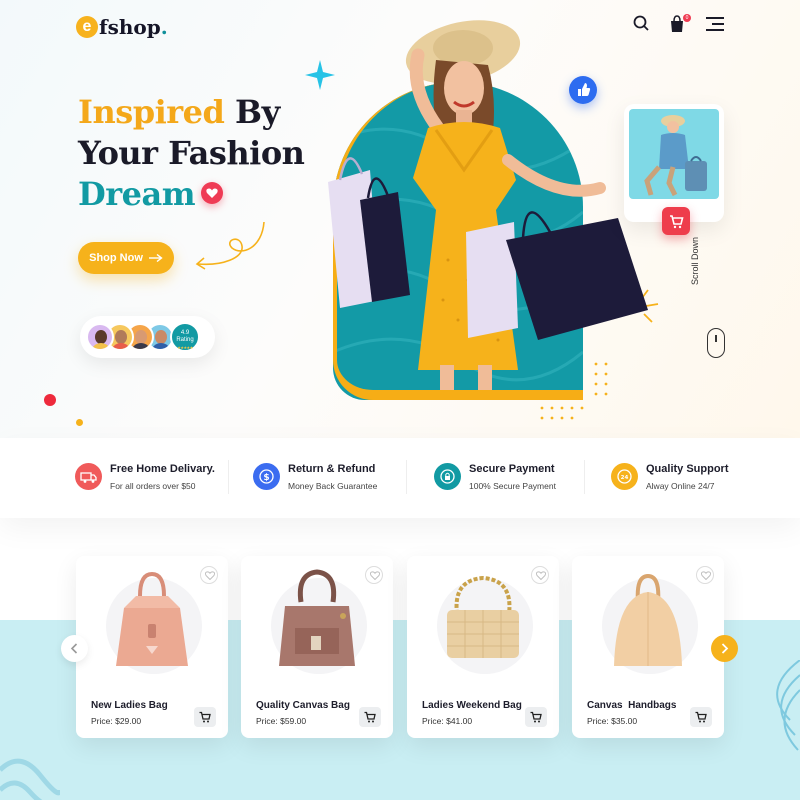 This screenshot has height=800, width=800. What do you see at coordinates (116, 258) in the screenshot?
I see `shop-now-label: Shop Now` at bounding box center [116, 258].